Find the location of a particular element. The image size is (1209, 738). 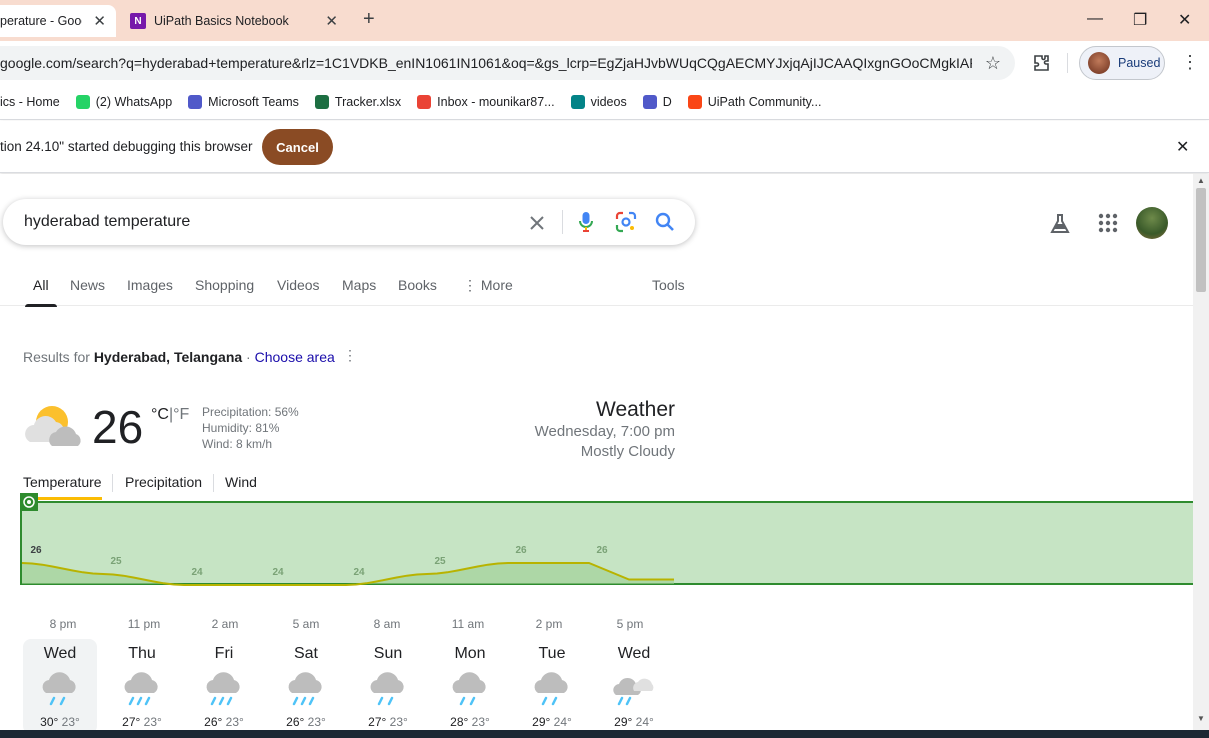

tab-precipitation: Precipitation is located at coordinates (163, 482).